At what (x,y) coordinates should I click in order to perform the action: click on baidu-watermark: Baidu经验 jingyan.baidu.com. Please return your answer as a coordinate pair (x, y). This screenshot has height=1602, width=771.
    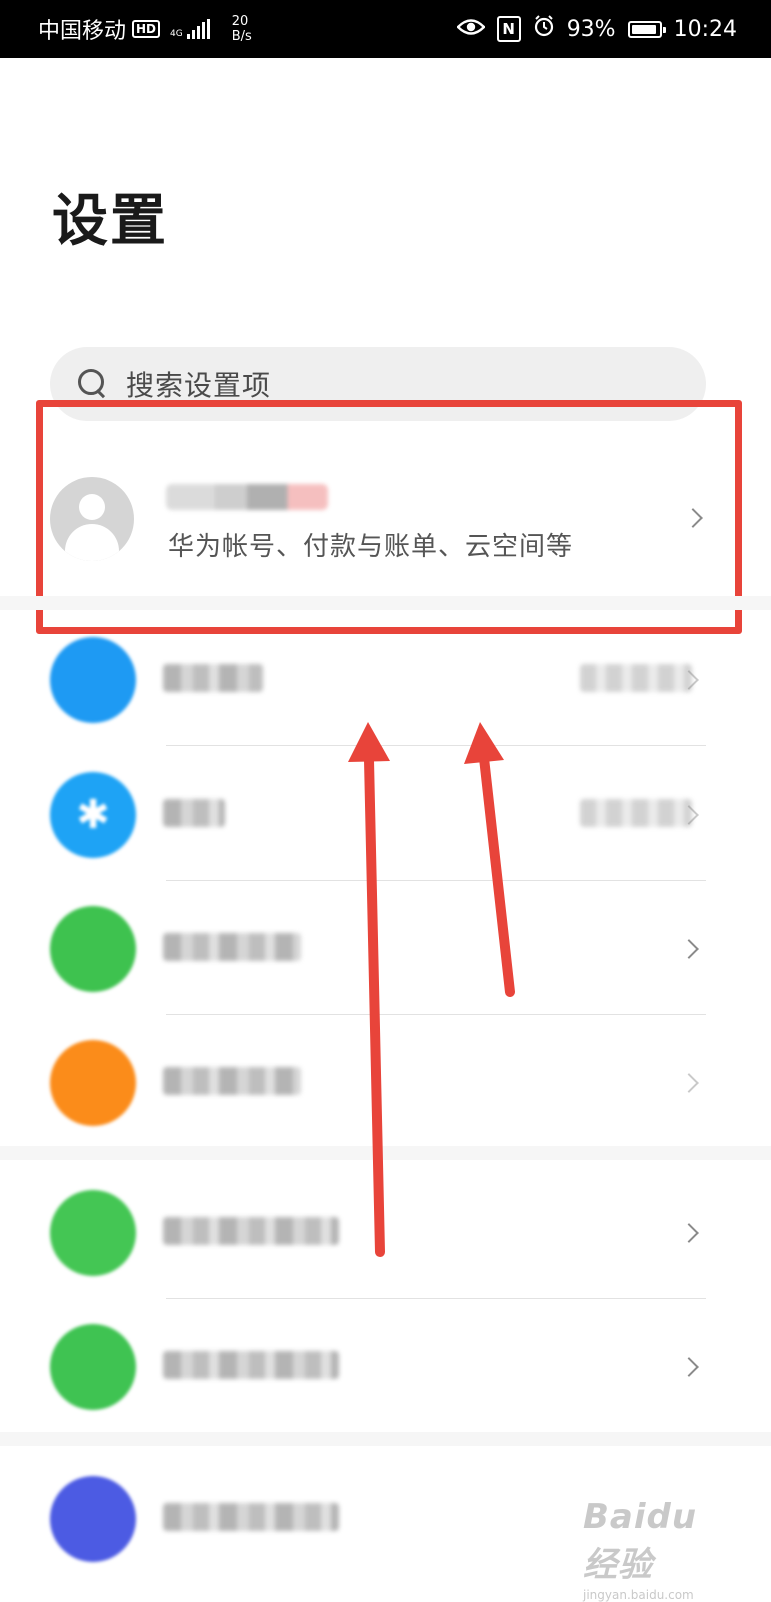
    Looking at the image, I should click on (653, 1549).